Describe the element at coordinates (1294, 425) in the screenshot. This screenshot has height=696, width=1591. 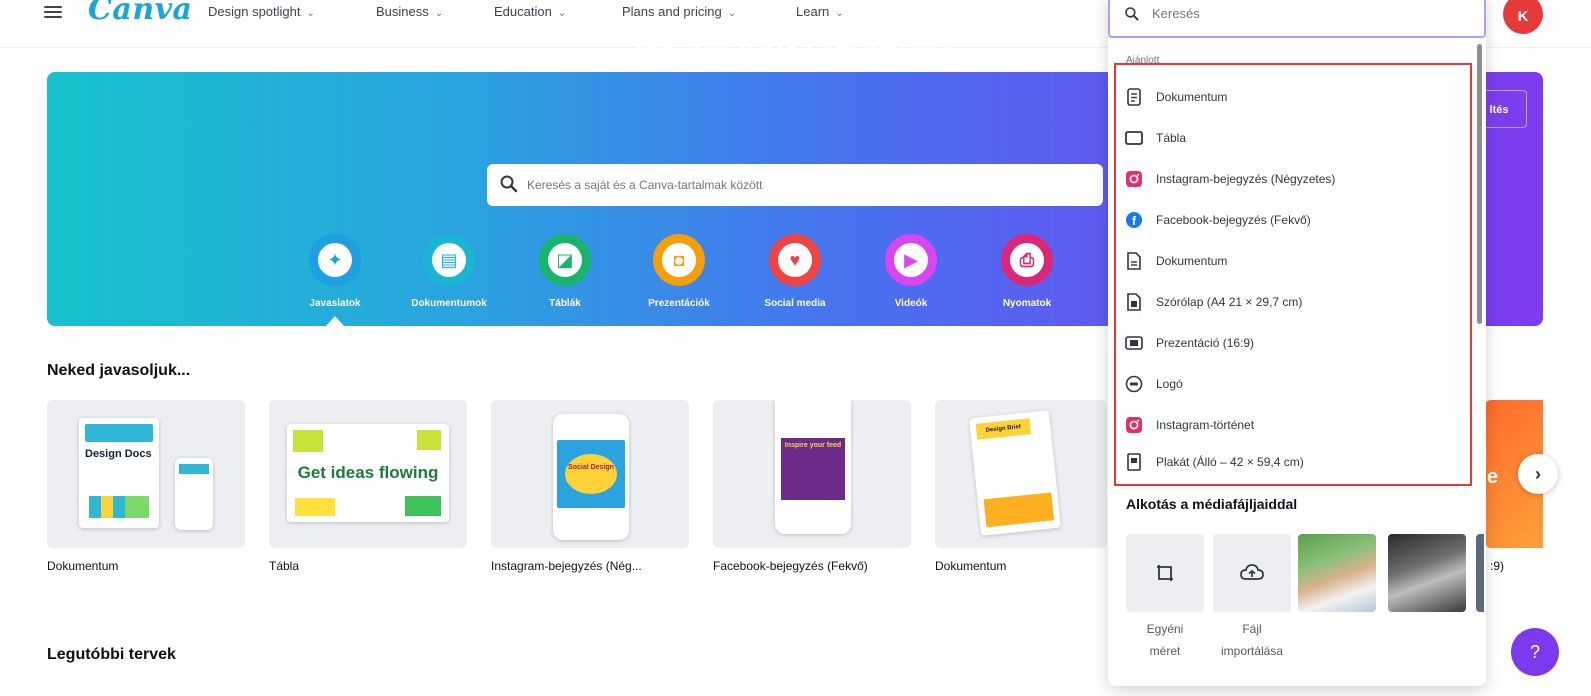
I see `dropdown-item-instagram-story: Instagram-történet` at that location.